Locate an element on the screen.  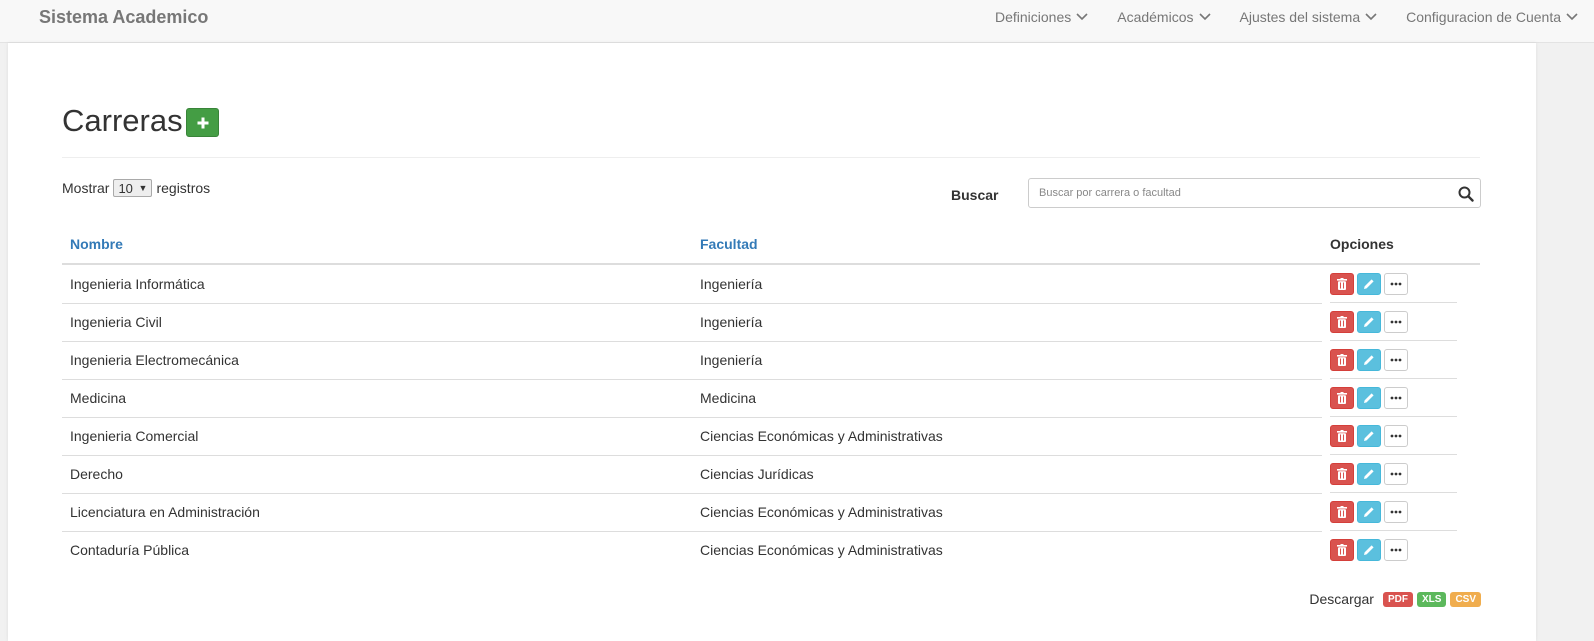
table-row: Ingenieria Civil Ingeniería is located at coordinates (771, 322).